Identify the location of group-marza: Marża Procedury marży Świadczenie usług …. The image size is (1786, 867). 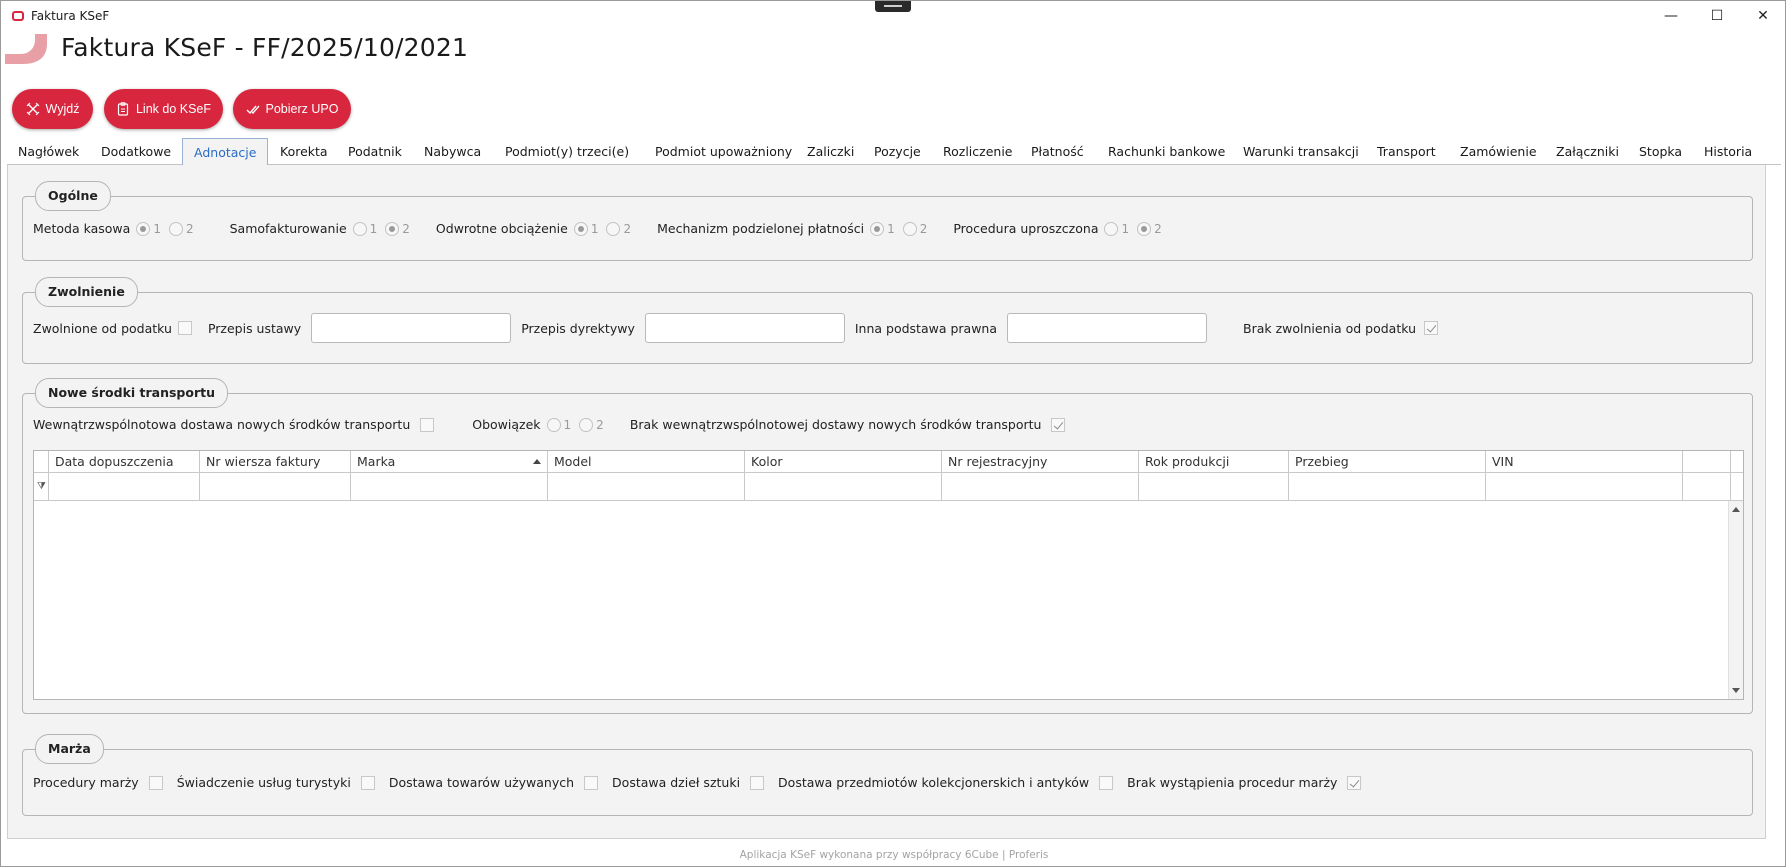
(887, 775).